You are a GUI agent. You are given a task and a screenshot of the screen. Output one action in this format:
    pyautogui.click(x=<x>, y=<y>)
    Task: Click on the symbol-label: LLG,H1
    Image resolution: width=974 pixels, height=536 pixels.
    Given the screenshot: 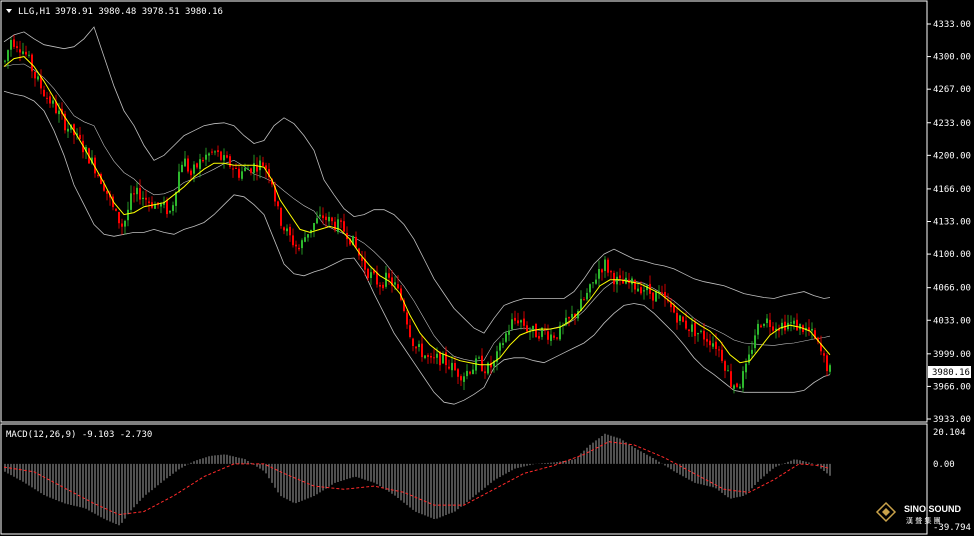 What is the action you would take?
    pyautogui.click(x=34, y=12)
    